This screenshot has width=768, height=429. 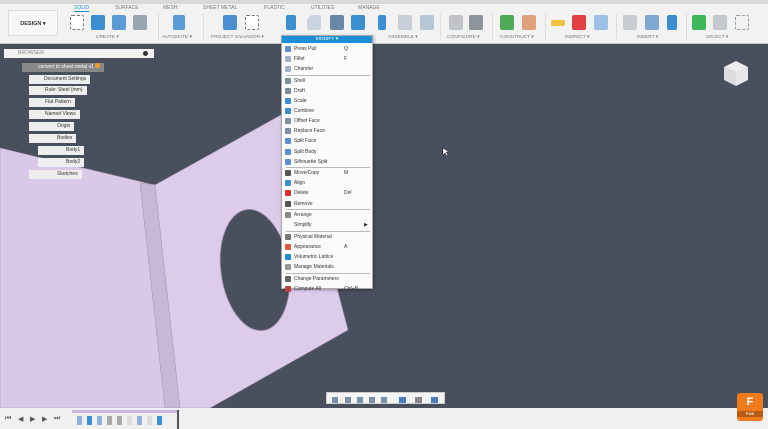 What do you see at coordinates (322, 8) in the screenshot?
I see `tab-utilities: UTILITIES` at bounding box center [322, 8].